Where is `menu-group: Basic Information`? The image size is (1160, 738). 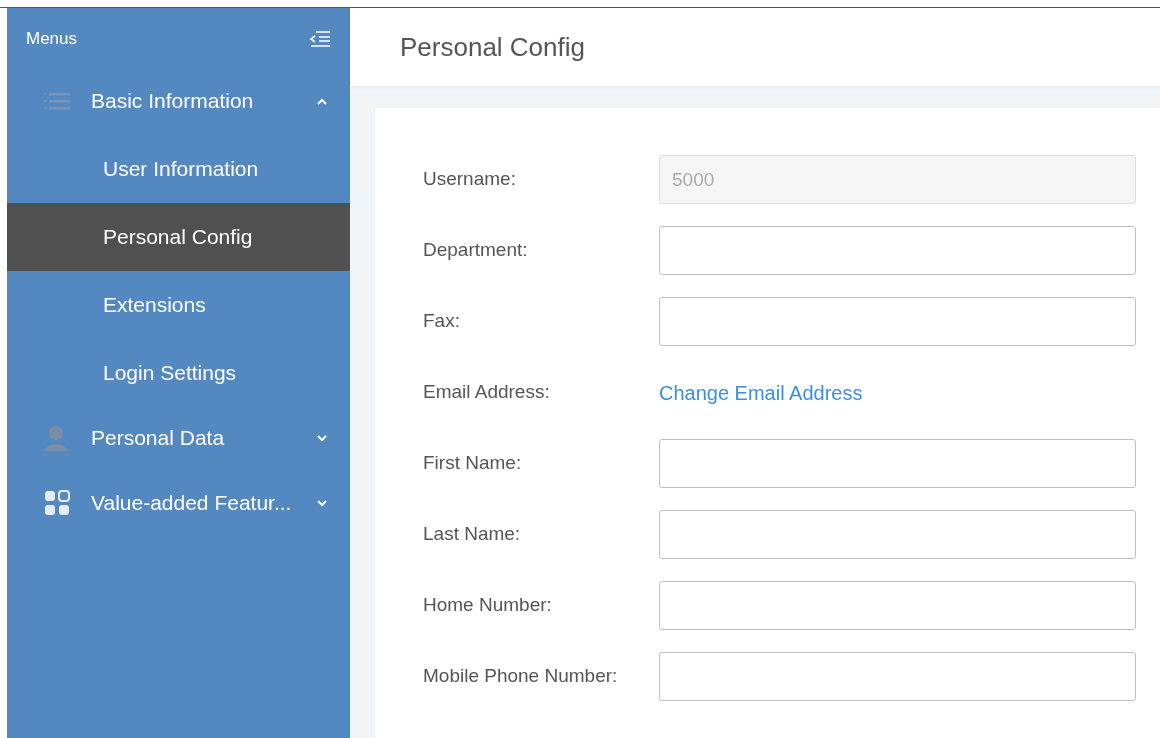 menu-group: Basic Information is located at coordinates (178, 101).